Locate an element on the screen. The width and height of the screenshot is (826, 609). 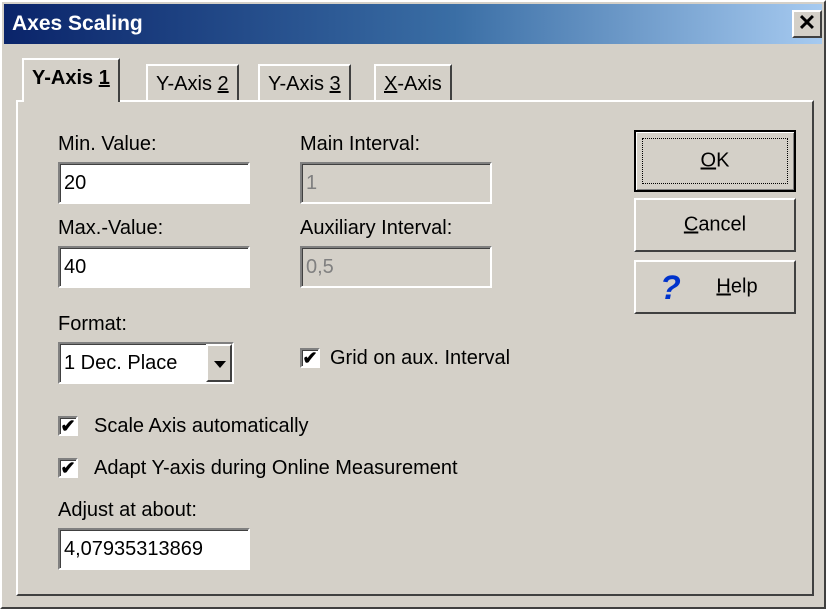
tab-x-axis: X-Axis is located at coordinates (413, 84).